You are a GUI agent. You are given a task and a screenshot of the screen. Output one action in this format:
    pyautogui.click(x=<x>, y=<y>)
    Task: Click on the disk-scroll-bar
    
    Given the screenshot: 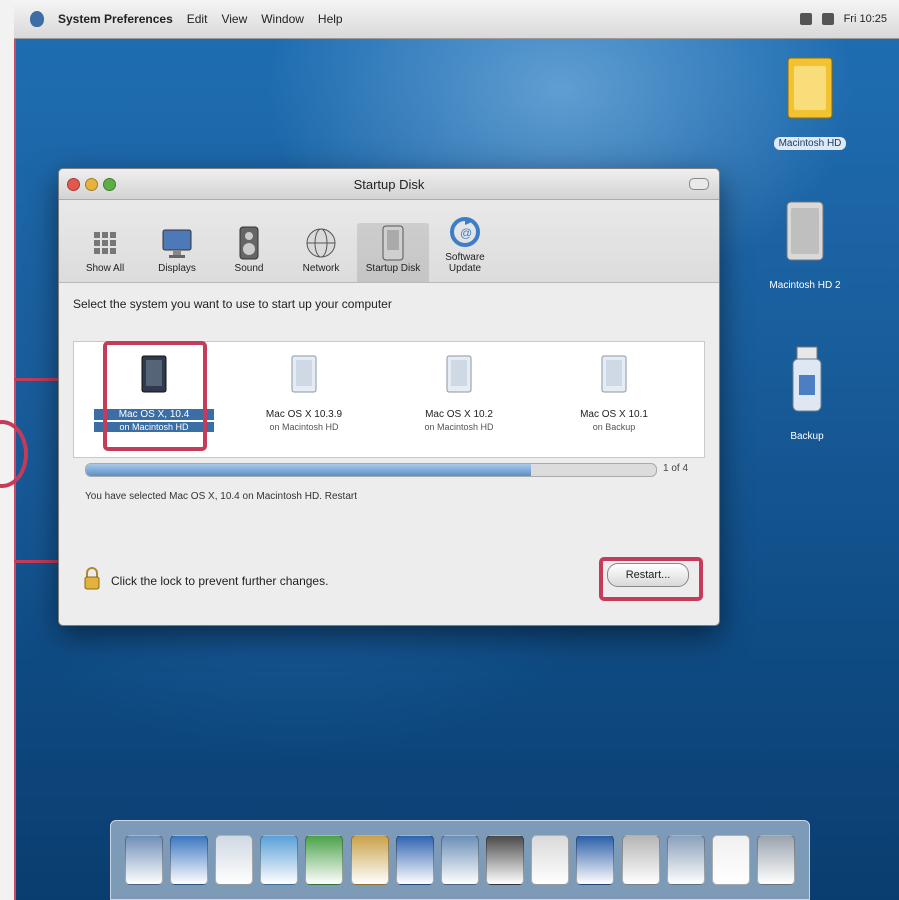 What is the action you would take?
    pyautogui.click(x=371, y=470)
    